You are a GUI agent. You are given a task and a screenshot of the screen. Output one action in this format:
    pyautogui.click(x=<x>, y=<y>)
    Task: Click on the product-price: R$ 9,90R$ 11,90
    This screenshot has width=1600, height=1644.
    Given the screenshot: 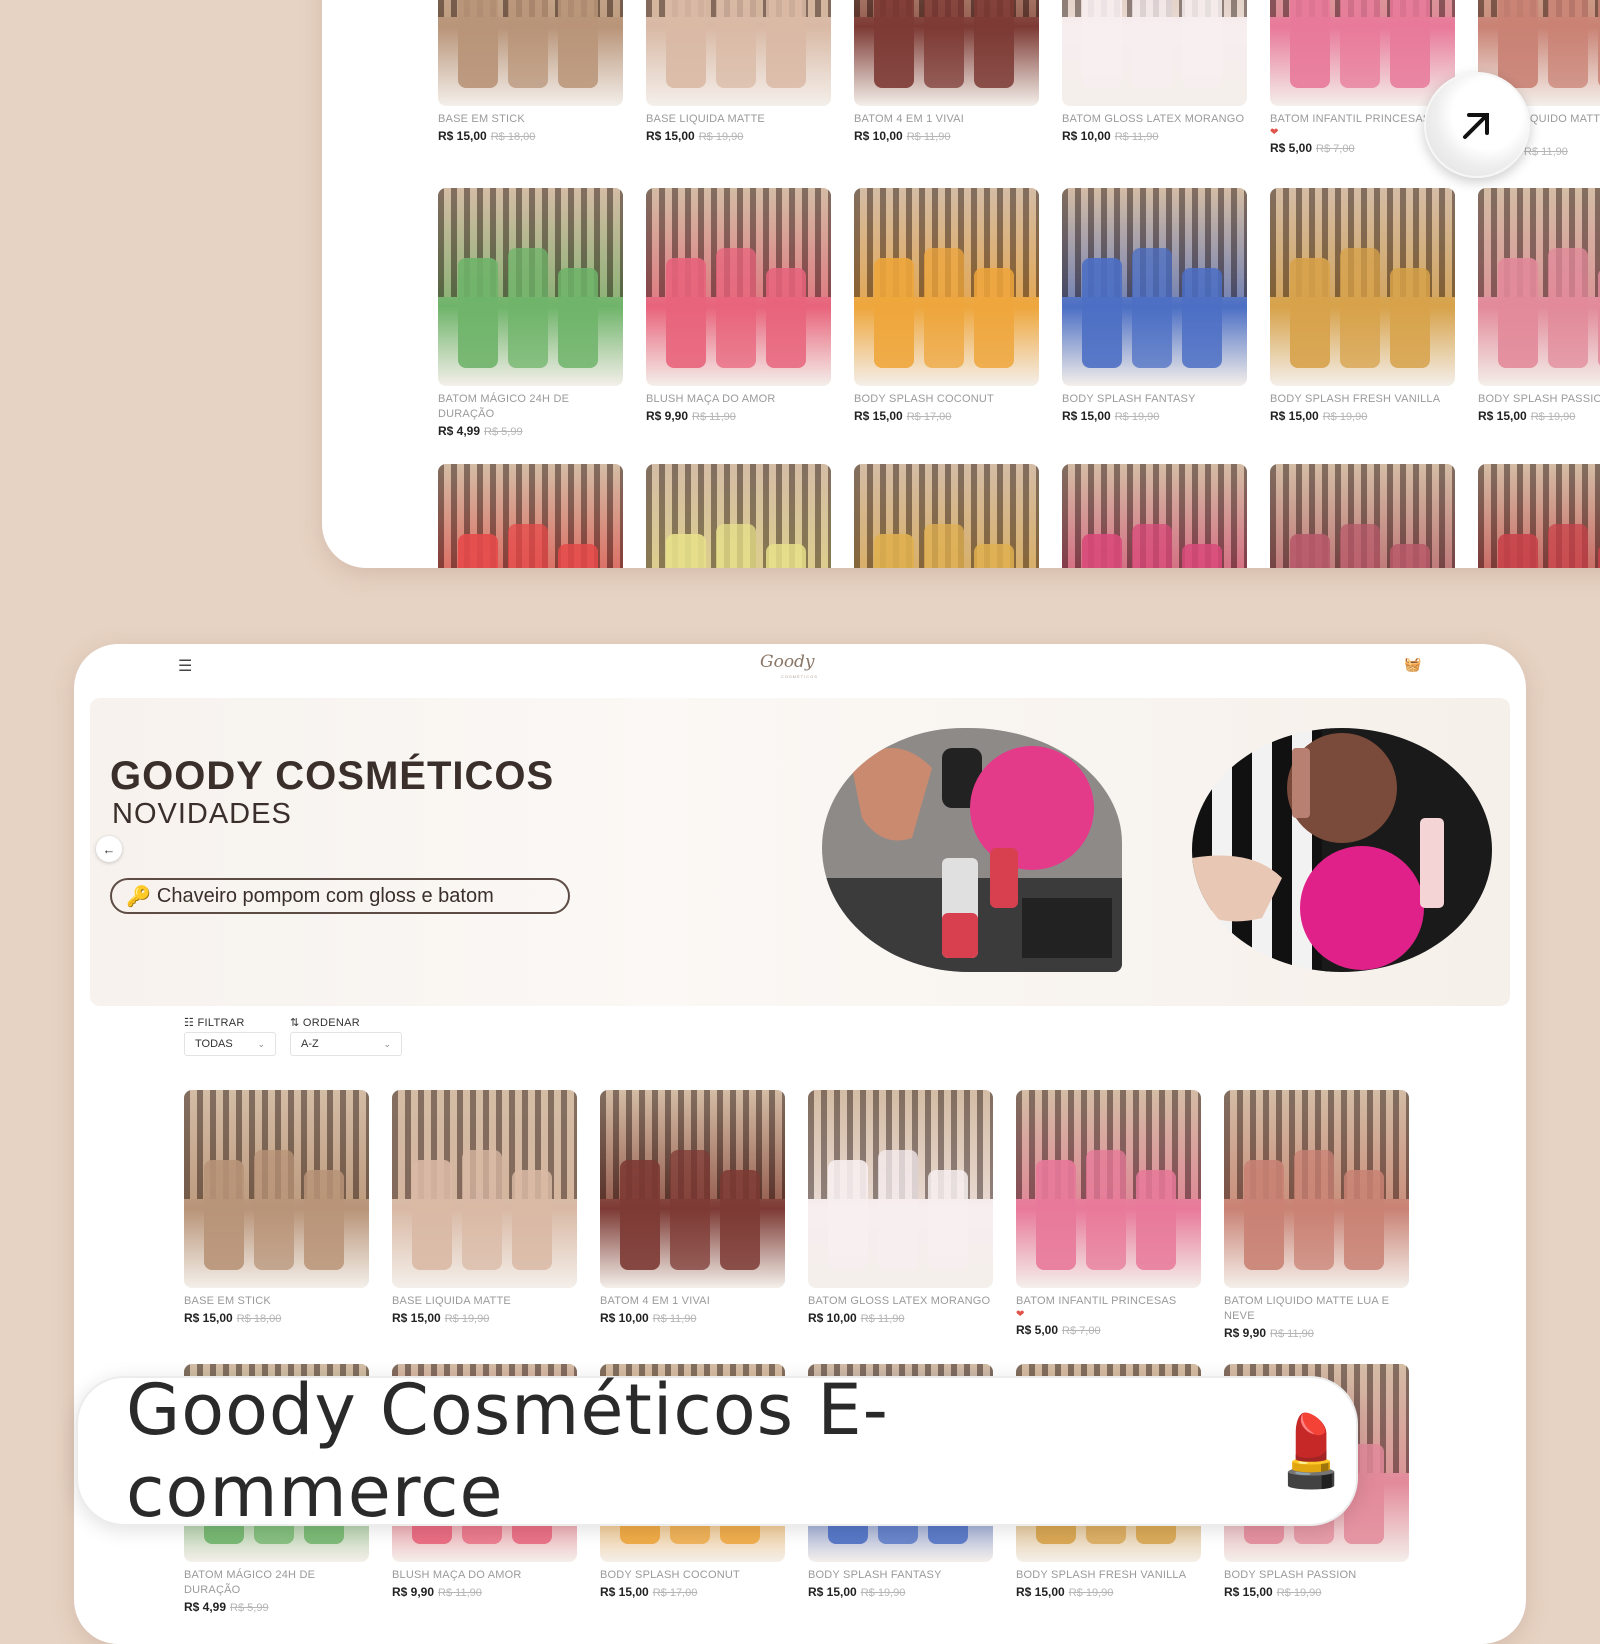 What is the action you would take?
    pyautogui.click(x=1316, y=1333)
    